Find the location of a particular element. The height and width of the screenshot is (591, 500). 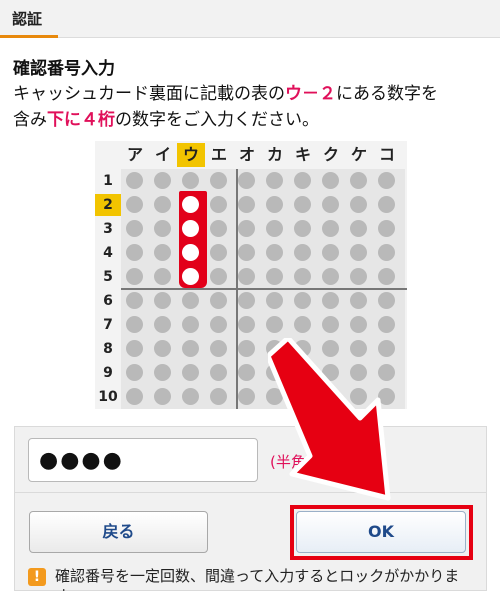

instructions-line1-highlight: ウ－２ is located at coordinates (310, 94).